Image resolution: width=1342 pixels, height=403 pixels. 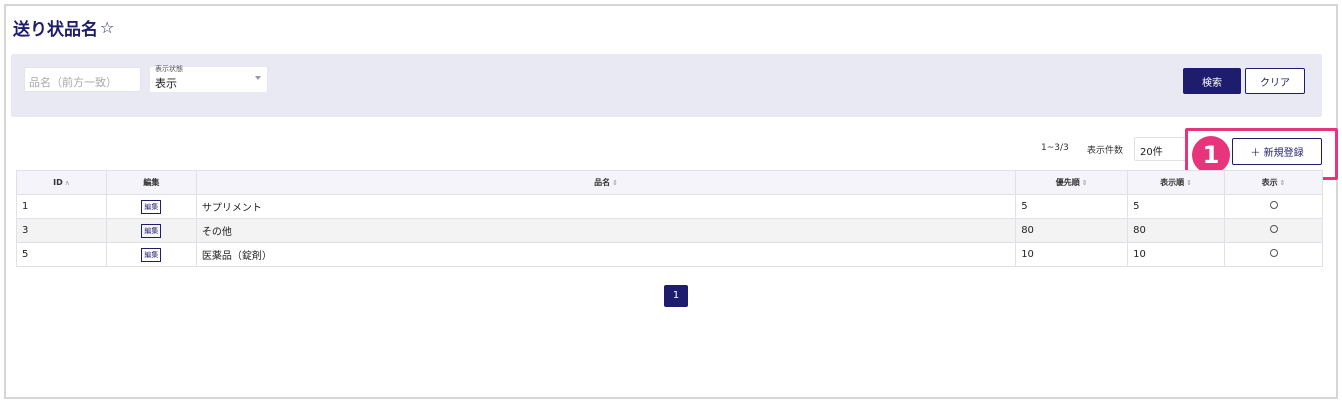 I want to click on chevron-down-icon, so click(x=258, y=78).